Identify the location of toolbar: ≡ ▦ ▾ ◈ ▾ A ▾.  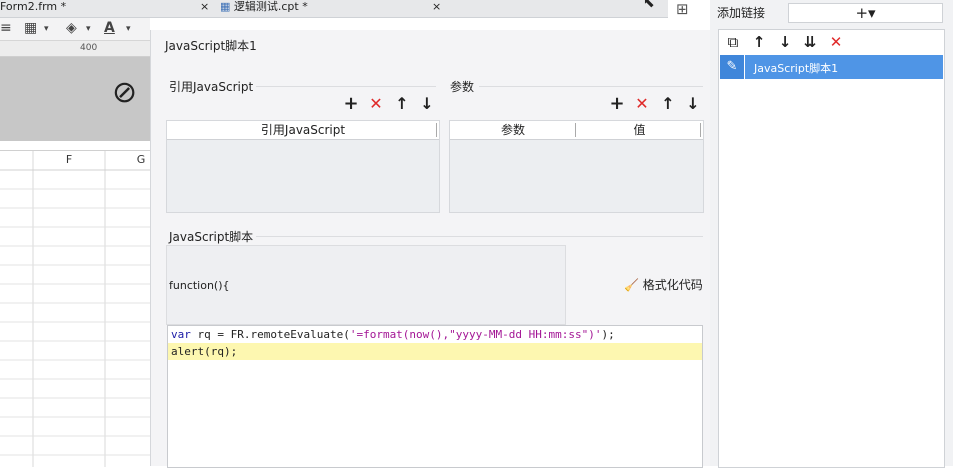
(75, 29).